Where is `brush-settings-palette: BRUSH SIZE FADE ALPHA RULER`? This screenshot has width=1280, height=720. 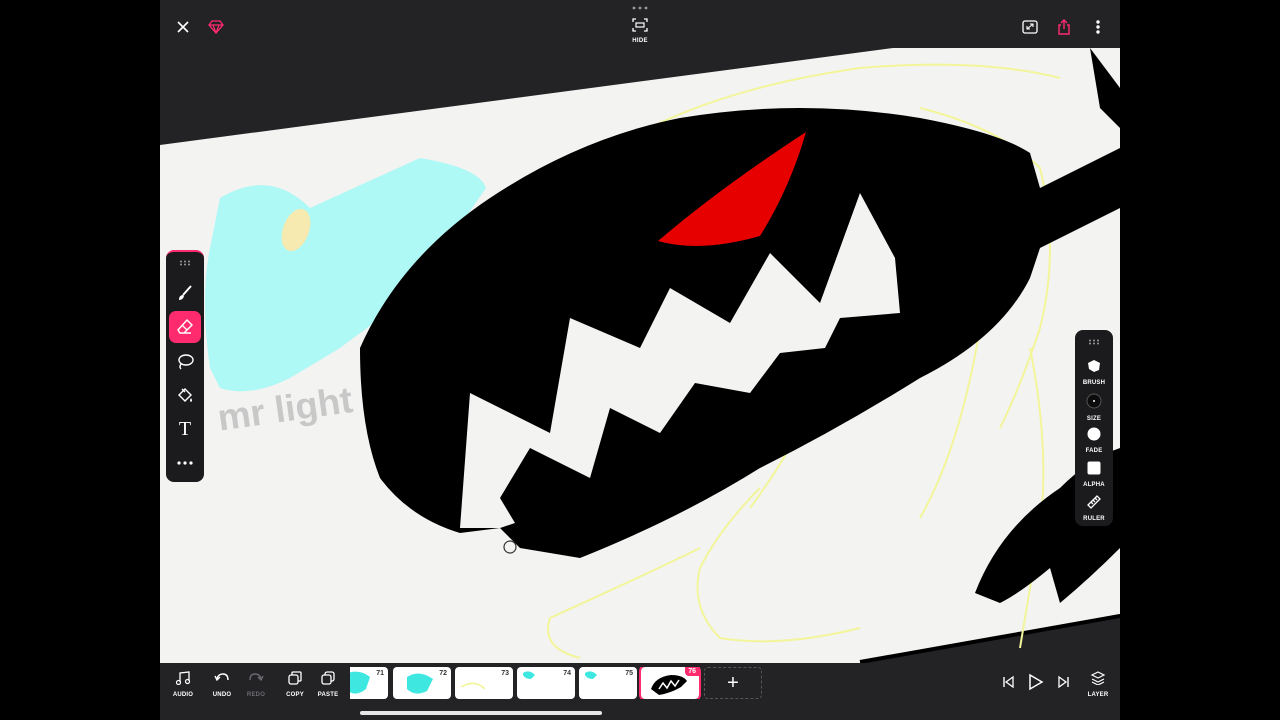
brush-settings-palette: BRUSH SIZE FADE ALPHA RULER is located at coordinates (1094, 428).